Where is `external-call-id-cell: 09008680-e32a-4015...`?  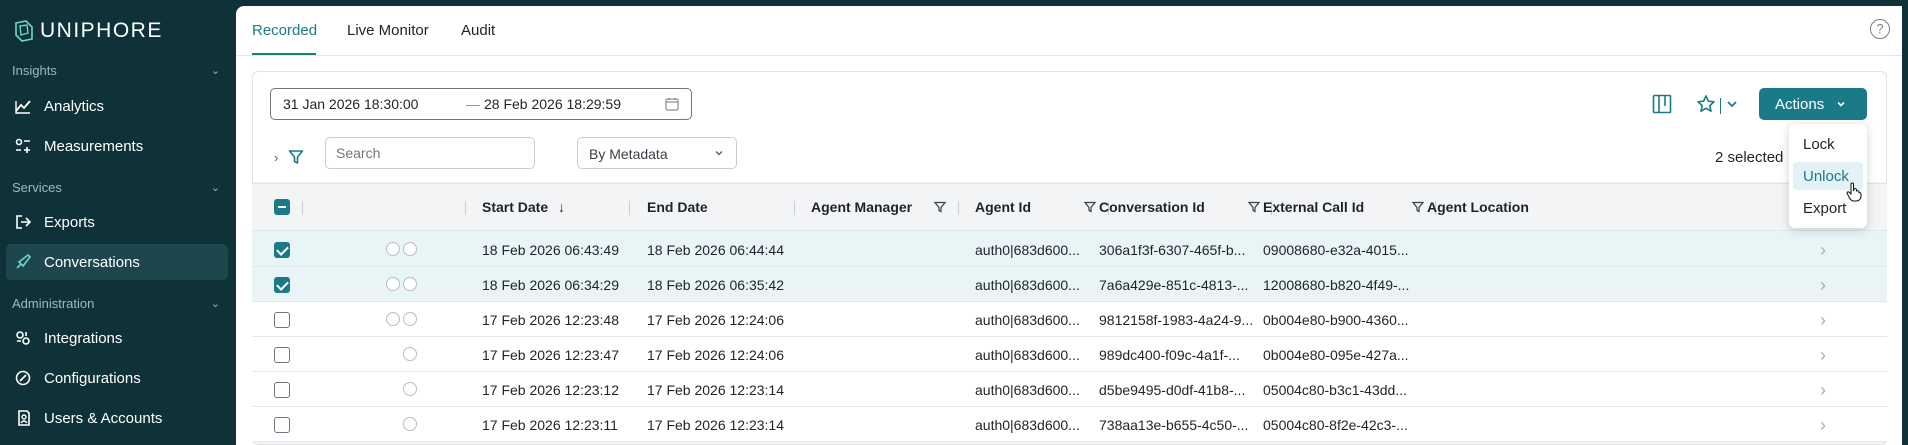
external-call-id-cell: 09008680-e32a-4015... is located at coordinates (1336, 250).